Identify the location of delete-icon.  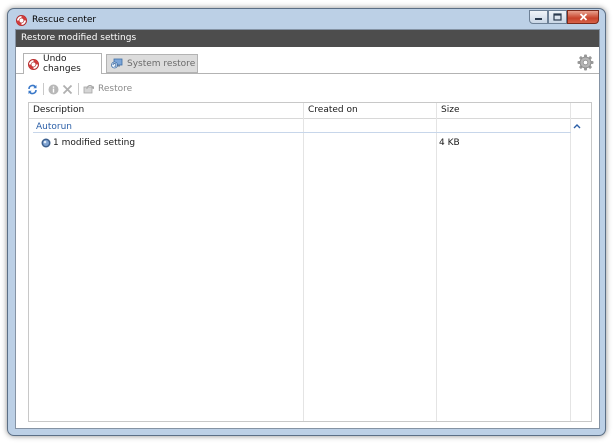
(67, 89).